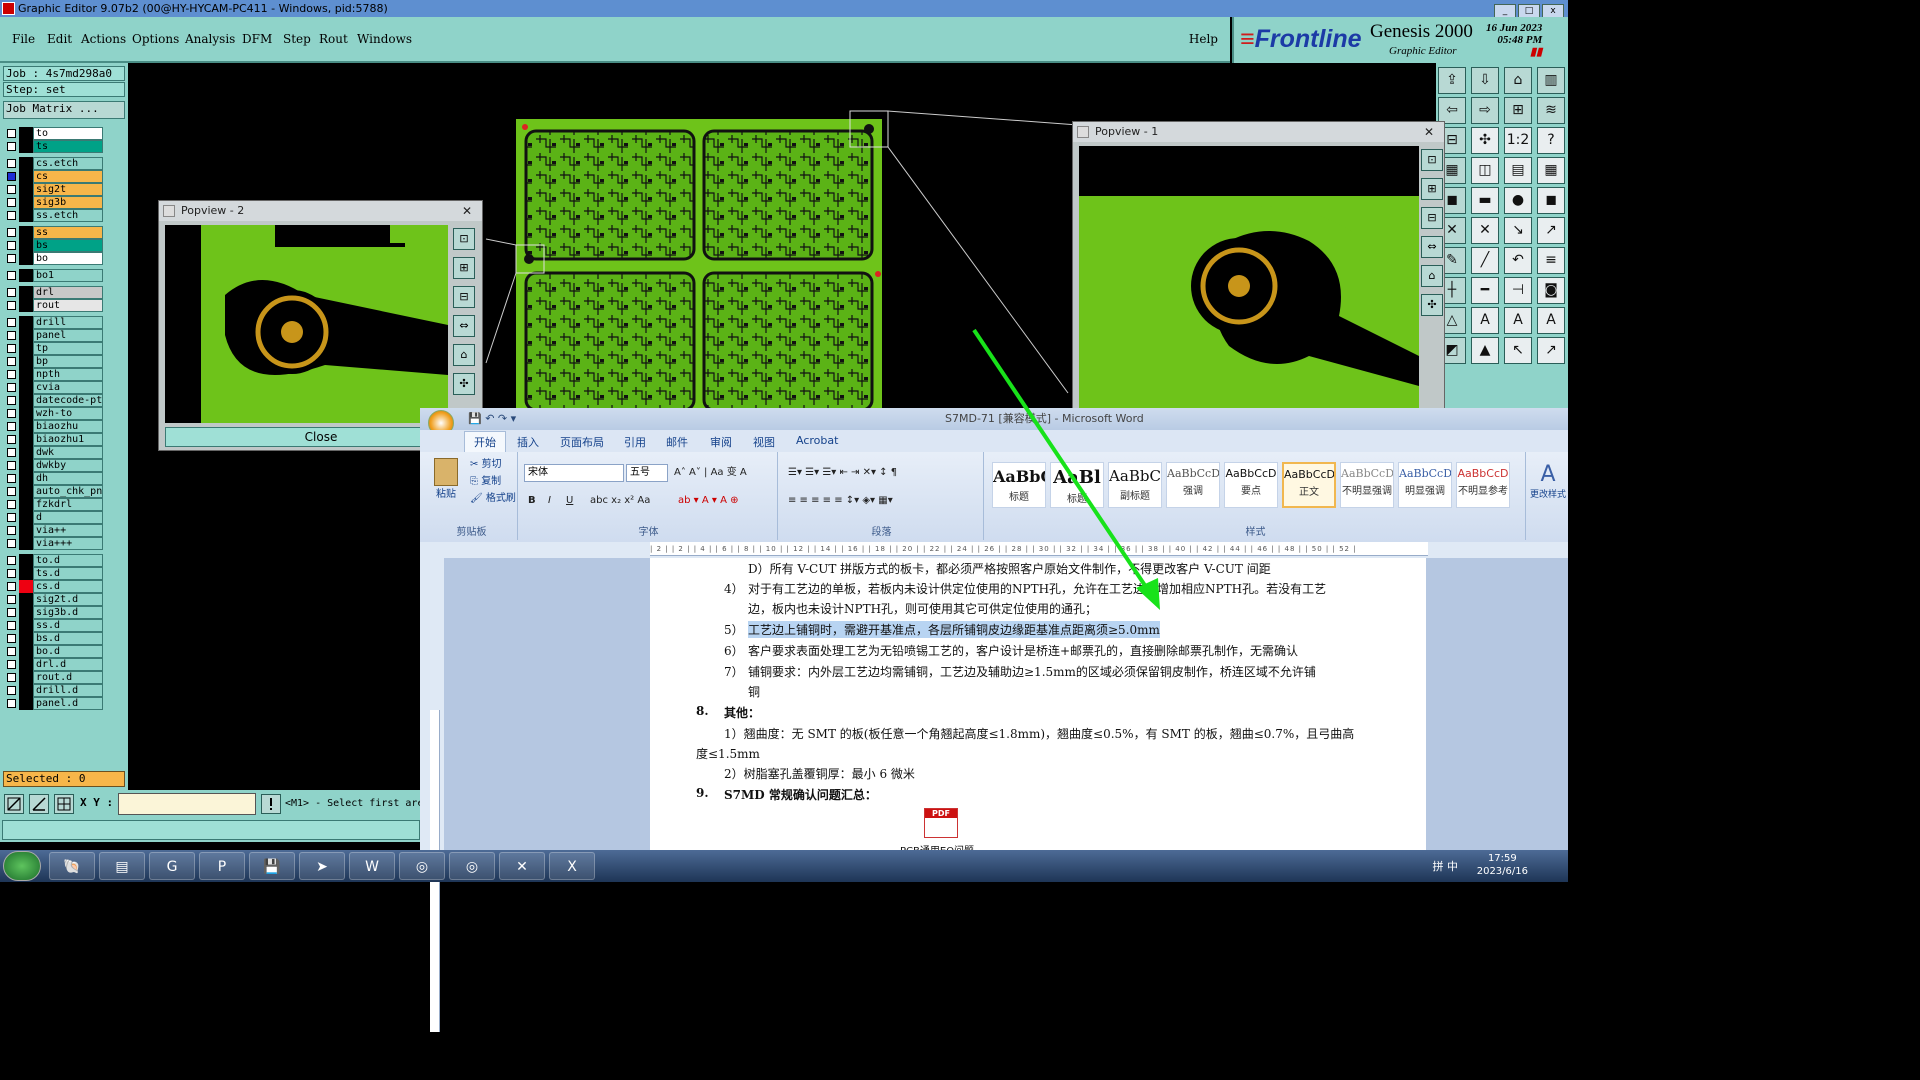 The height and width of the screenshot is (1080, 1920). Describe the element at coordinates (68, 413) in the screenshot. I see `layer-name: wzh-to` at that location.